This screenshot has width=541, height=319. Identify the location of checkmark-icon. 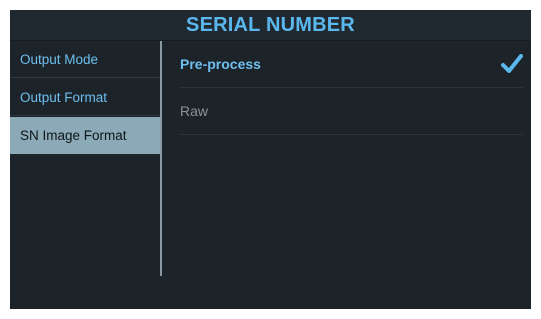
(512, 63).